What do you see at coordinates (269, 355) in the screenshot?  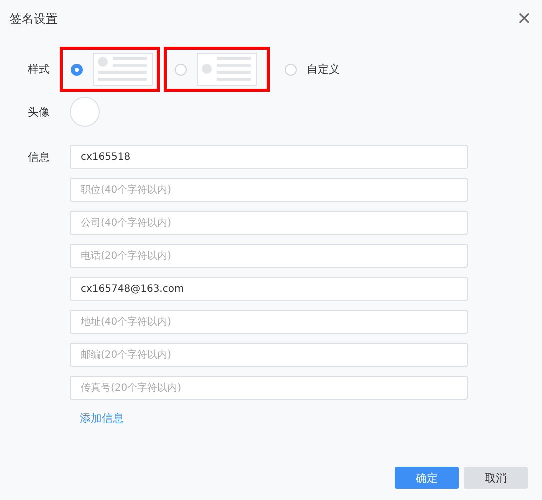 I see `input-field: 邮编(20个字符以内)` at bounding box center [269, 355].